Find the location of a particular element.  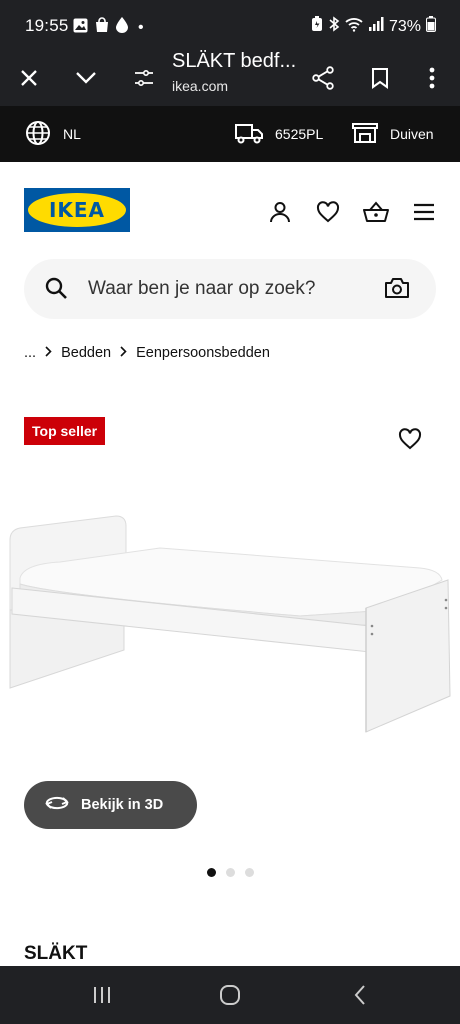

logo-text: IKEA is located at coordinates (77, 210).